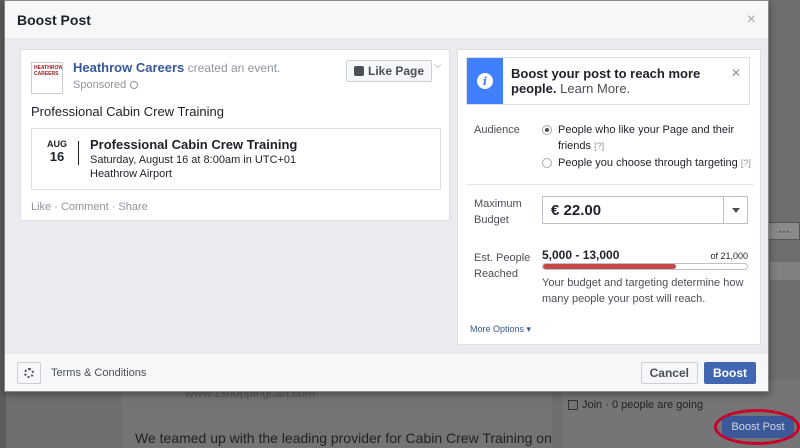 The height and width of the screenshot is (448, 800). Describe the element at coordinates (784, 231) in the screenshot. I see `more-dots-button: ···` at that location.